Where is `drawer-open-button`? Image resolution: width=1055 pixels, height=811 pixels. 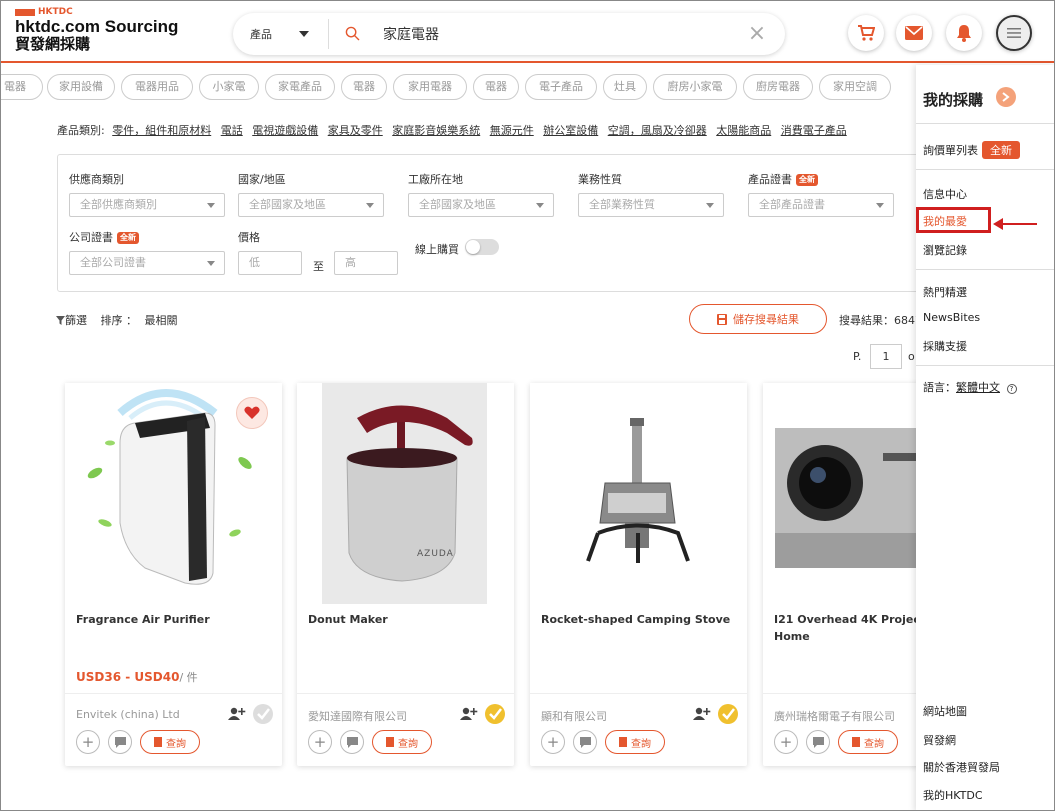 drawer-open-button is located at coordinates (1006, 97).